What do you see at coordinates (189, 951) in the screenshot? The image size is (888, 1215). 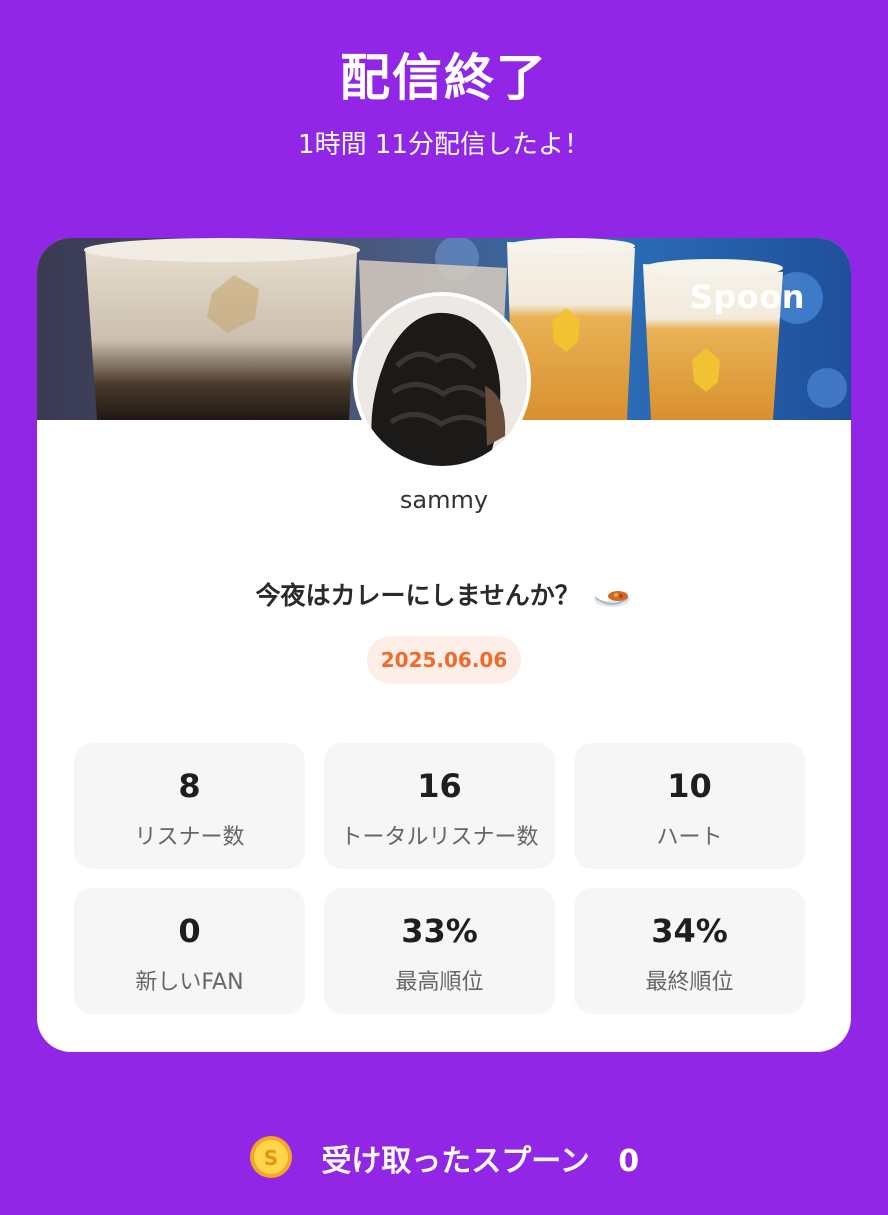 I see `stat-new-fans: 0 新しいFAN` at bounding box center [189, 951].